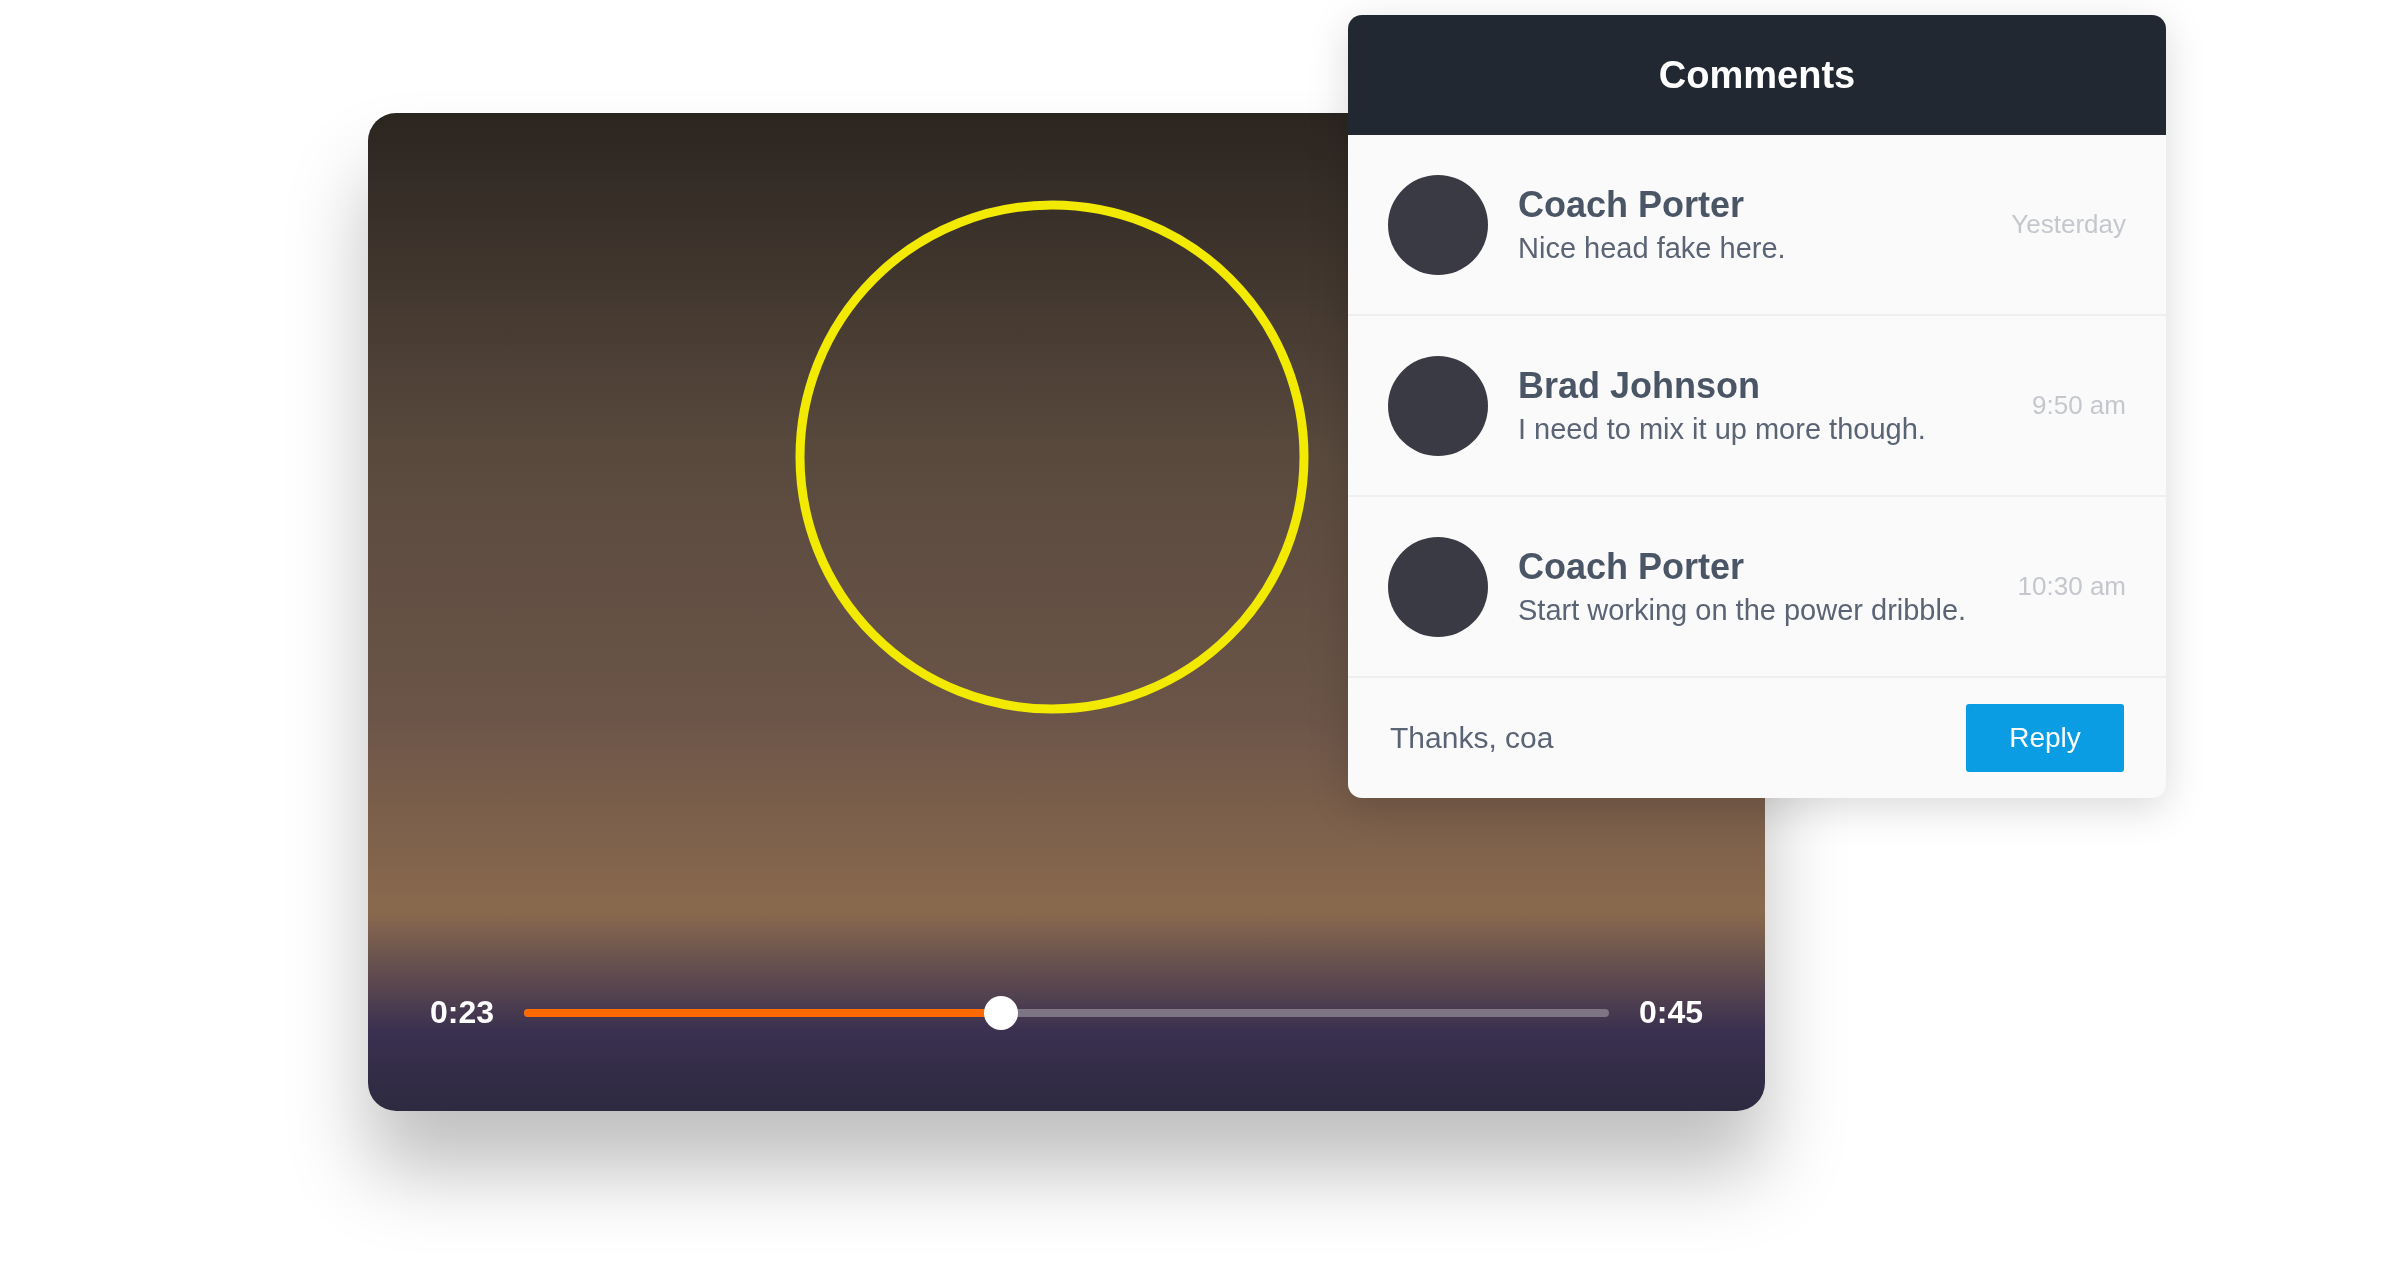  I want to click on comment-text: Nice head fake here., so click(1652, 248).